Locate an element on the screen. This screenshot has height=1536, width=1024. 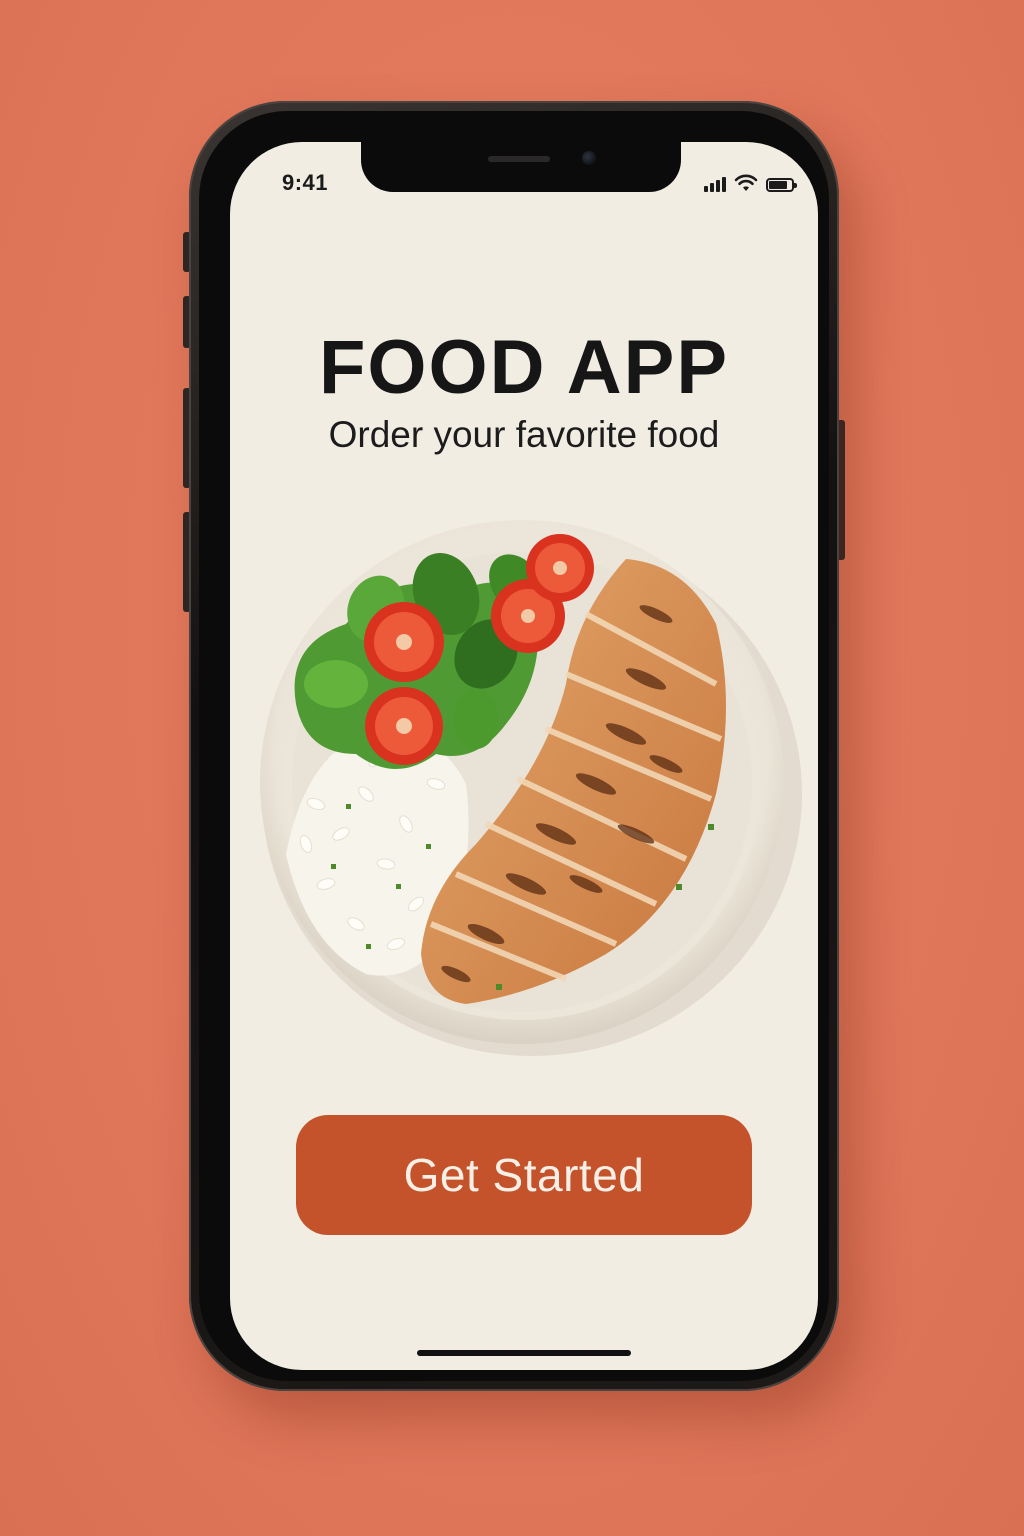
signal-icon is located at coordinates (715, 184).